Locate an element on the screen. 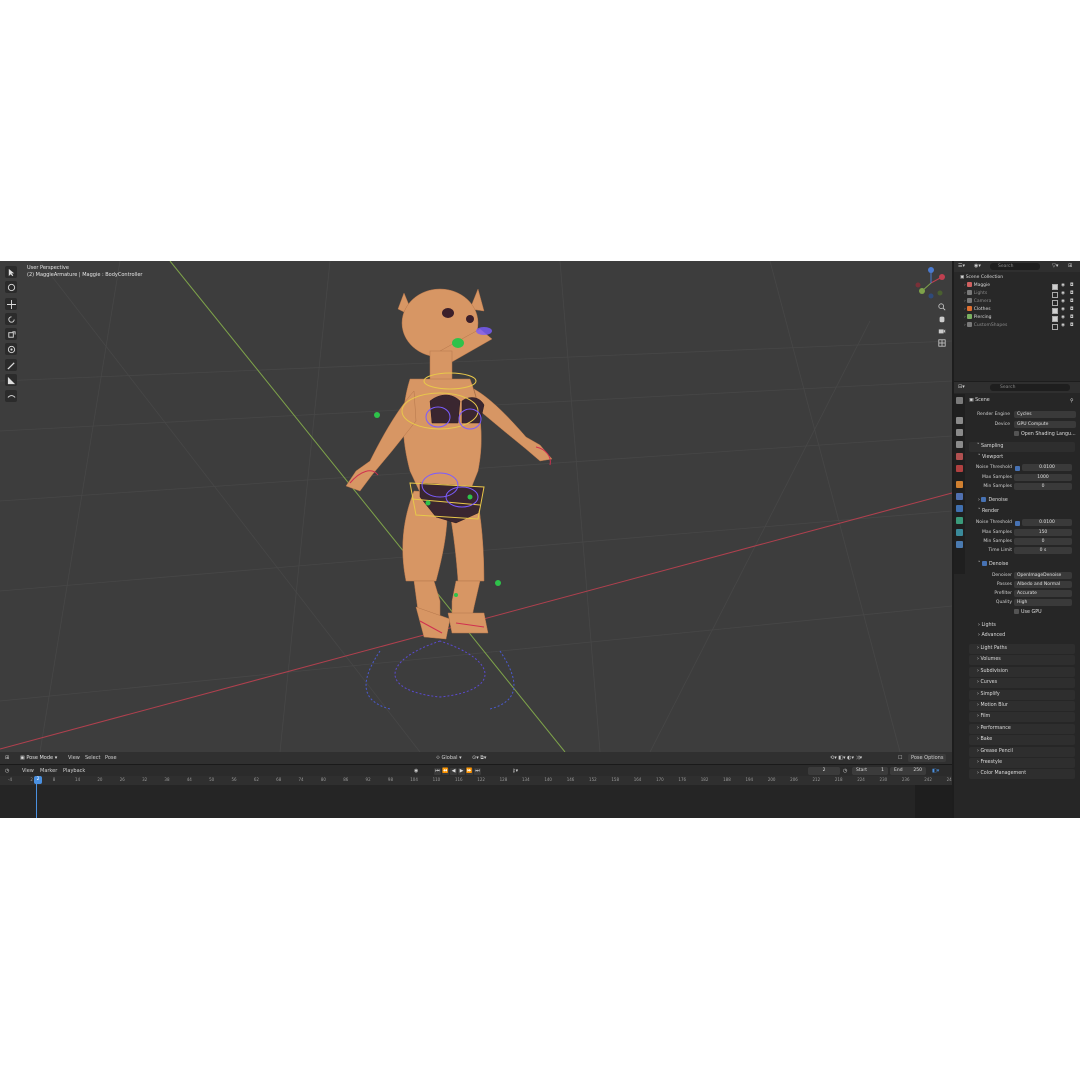 The width and height of the screenshot is (1080, 1080). record-toggle: ◉ is located at coordinates (416, 771).